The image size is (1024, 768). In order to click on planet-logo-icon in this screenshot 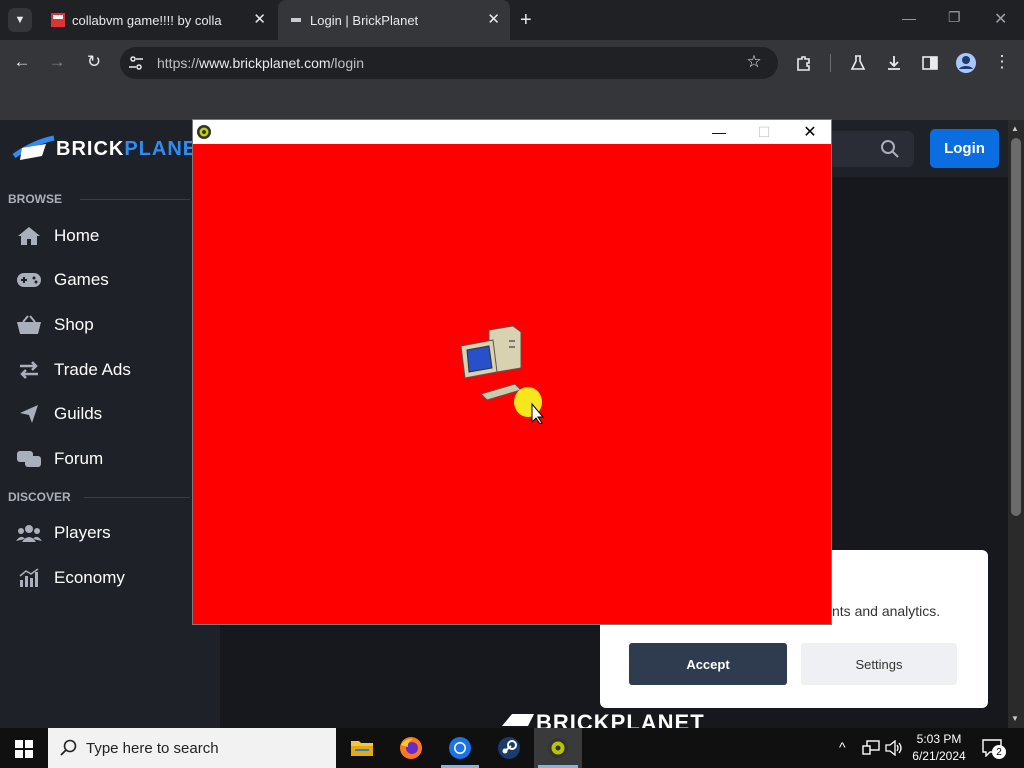, I will do `click(33, 147)`.